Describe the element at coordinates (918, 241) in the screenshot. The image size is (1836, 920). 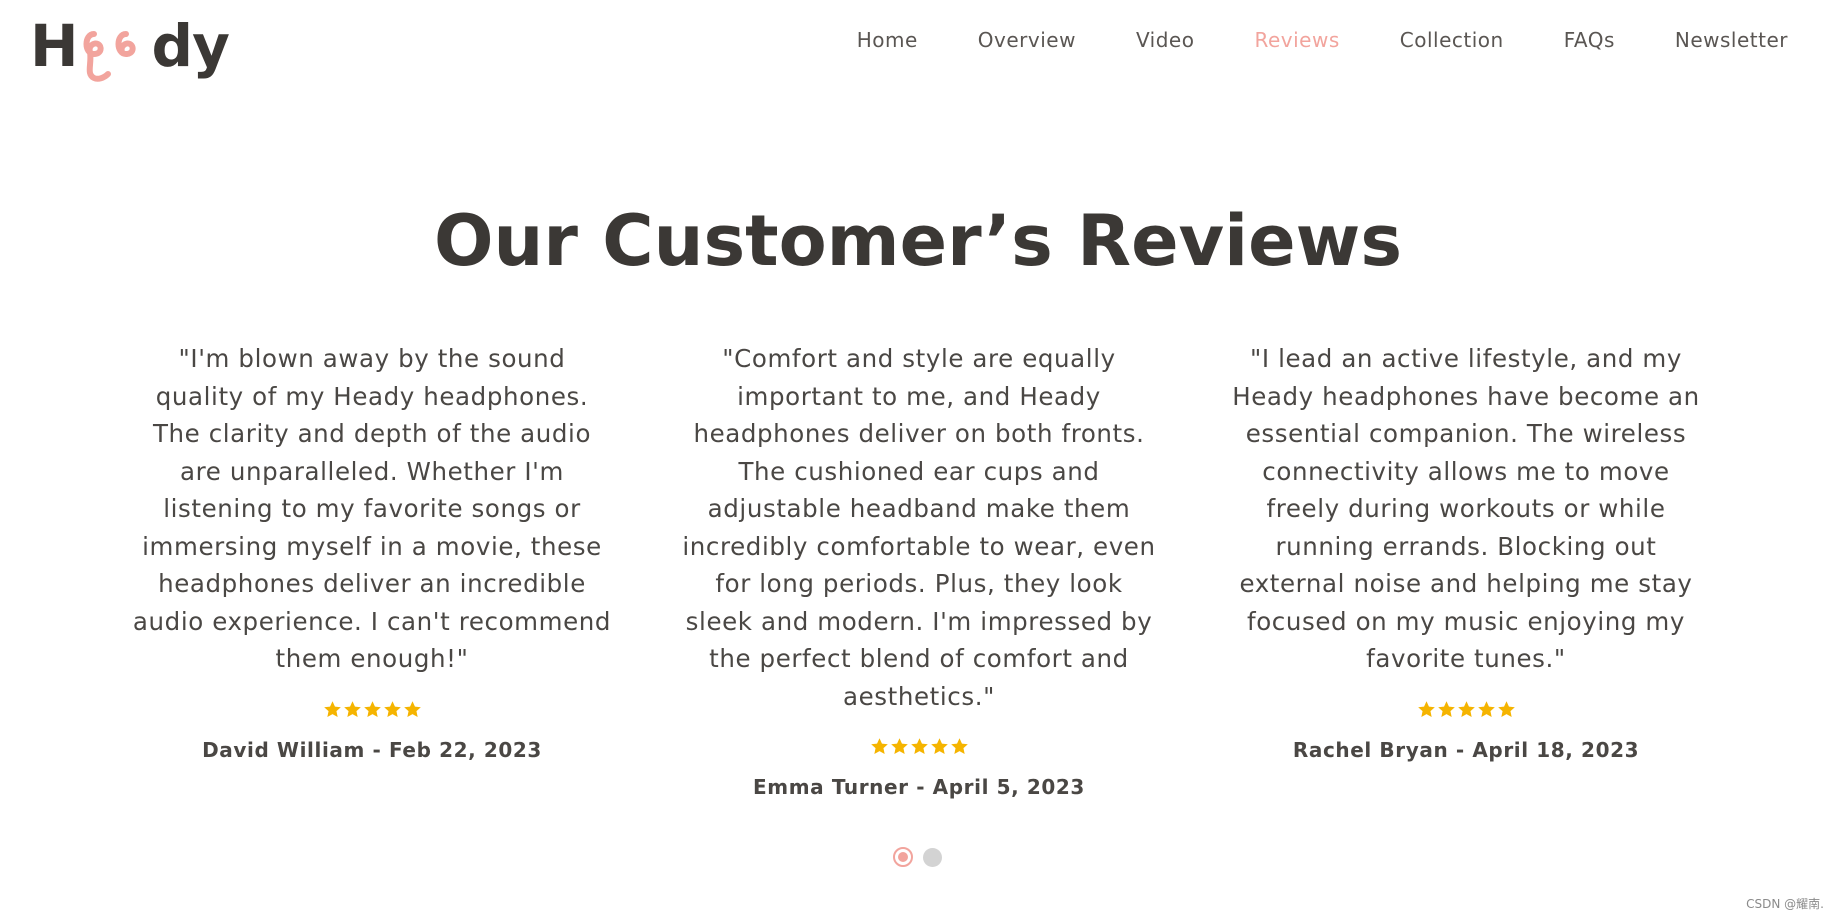
I see `page-title: Our Customer’s Reviews` at that location.